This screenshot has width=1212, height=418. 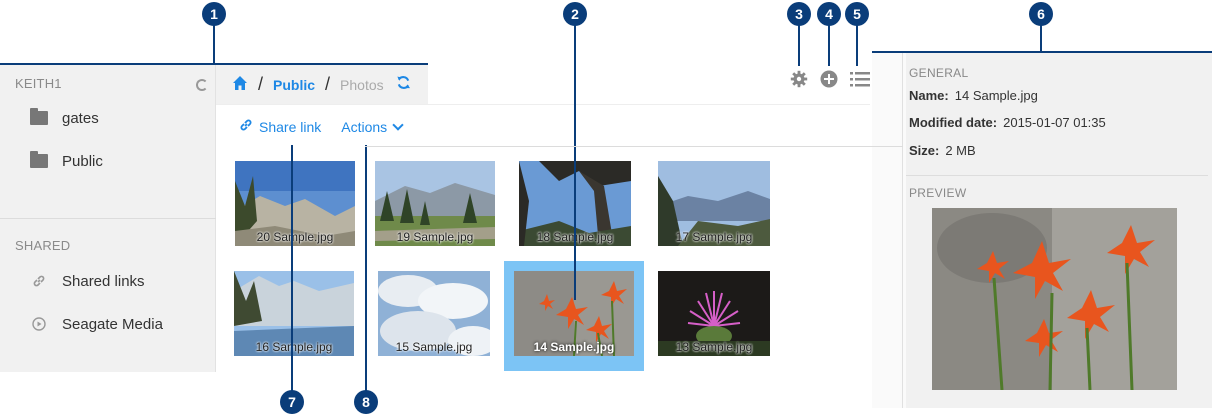 I want to click on list-view-icon, so click(x=860, y=79).